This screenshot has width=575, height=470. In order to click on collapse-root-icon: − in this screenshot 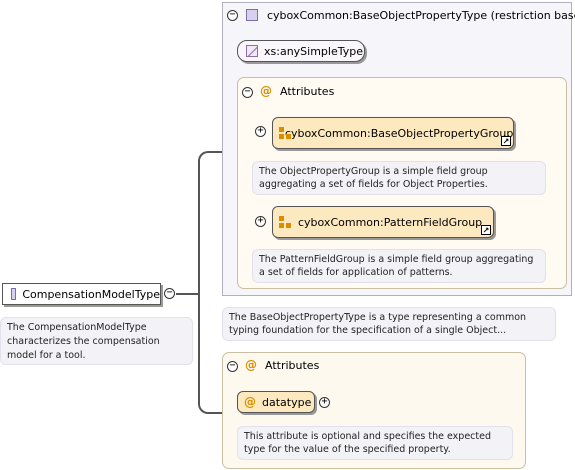, I will do `click(169, 293)`.